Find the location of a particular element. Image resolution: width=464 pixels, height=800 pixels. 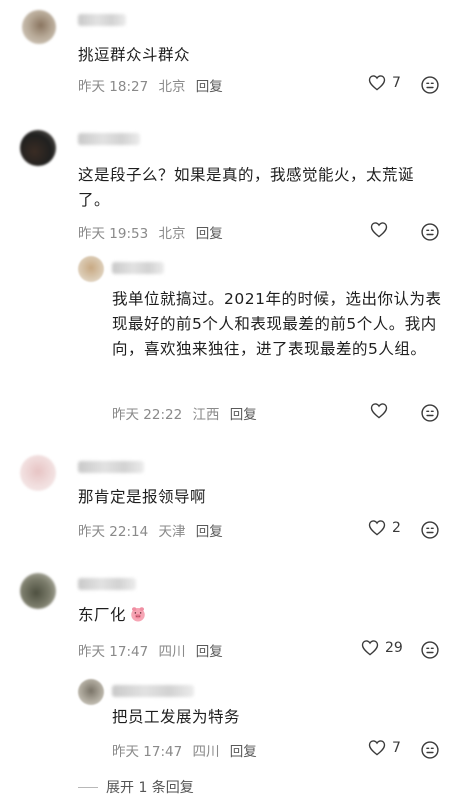

comment-location: 江西 is located at coordinates (206, 415).